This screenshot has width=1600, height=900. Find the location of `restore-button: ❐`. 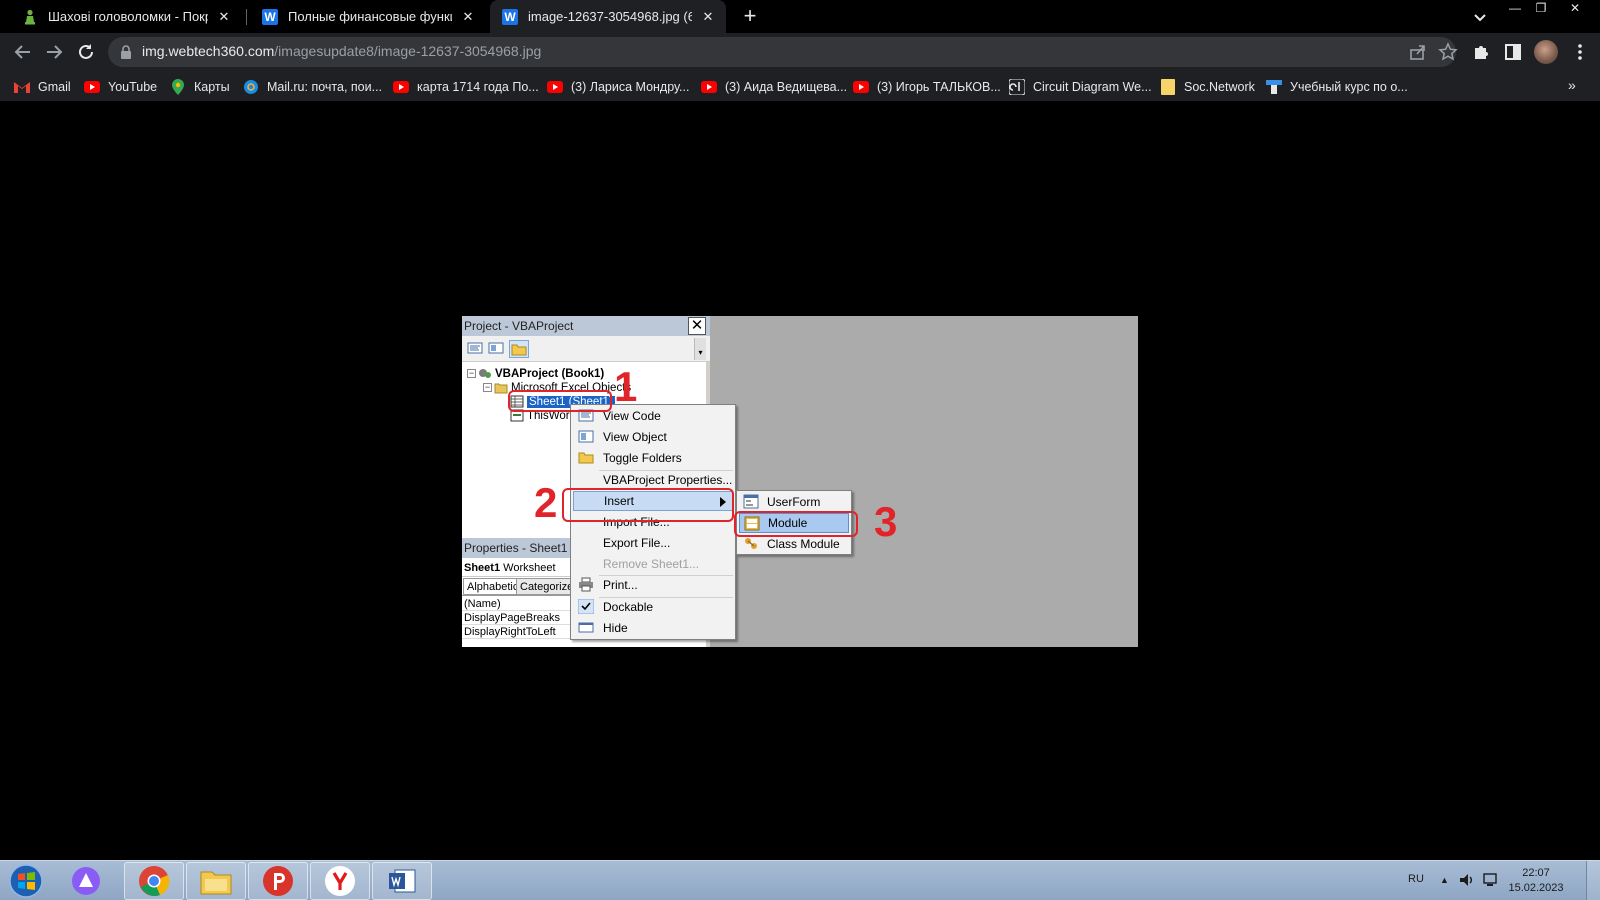

restore-button: ❐ is located at coordinates (1541, 8).